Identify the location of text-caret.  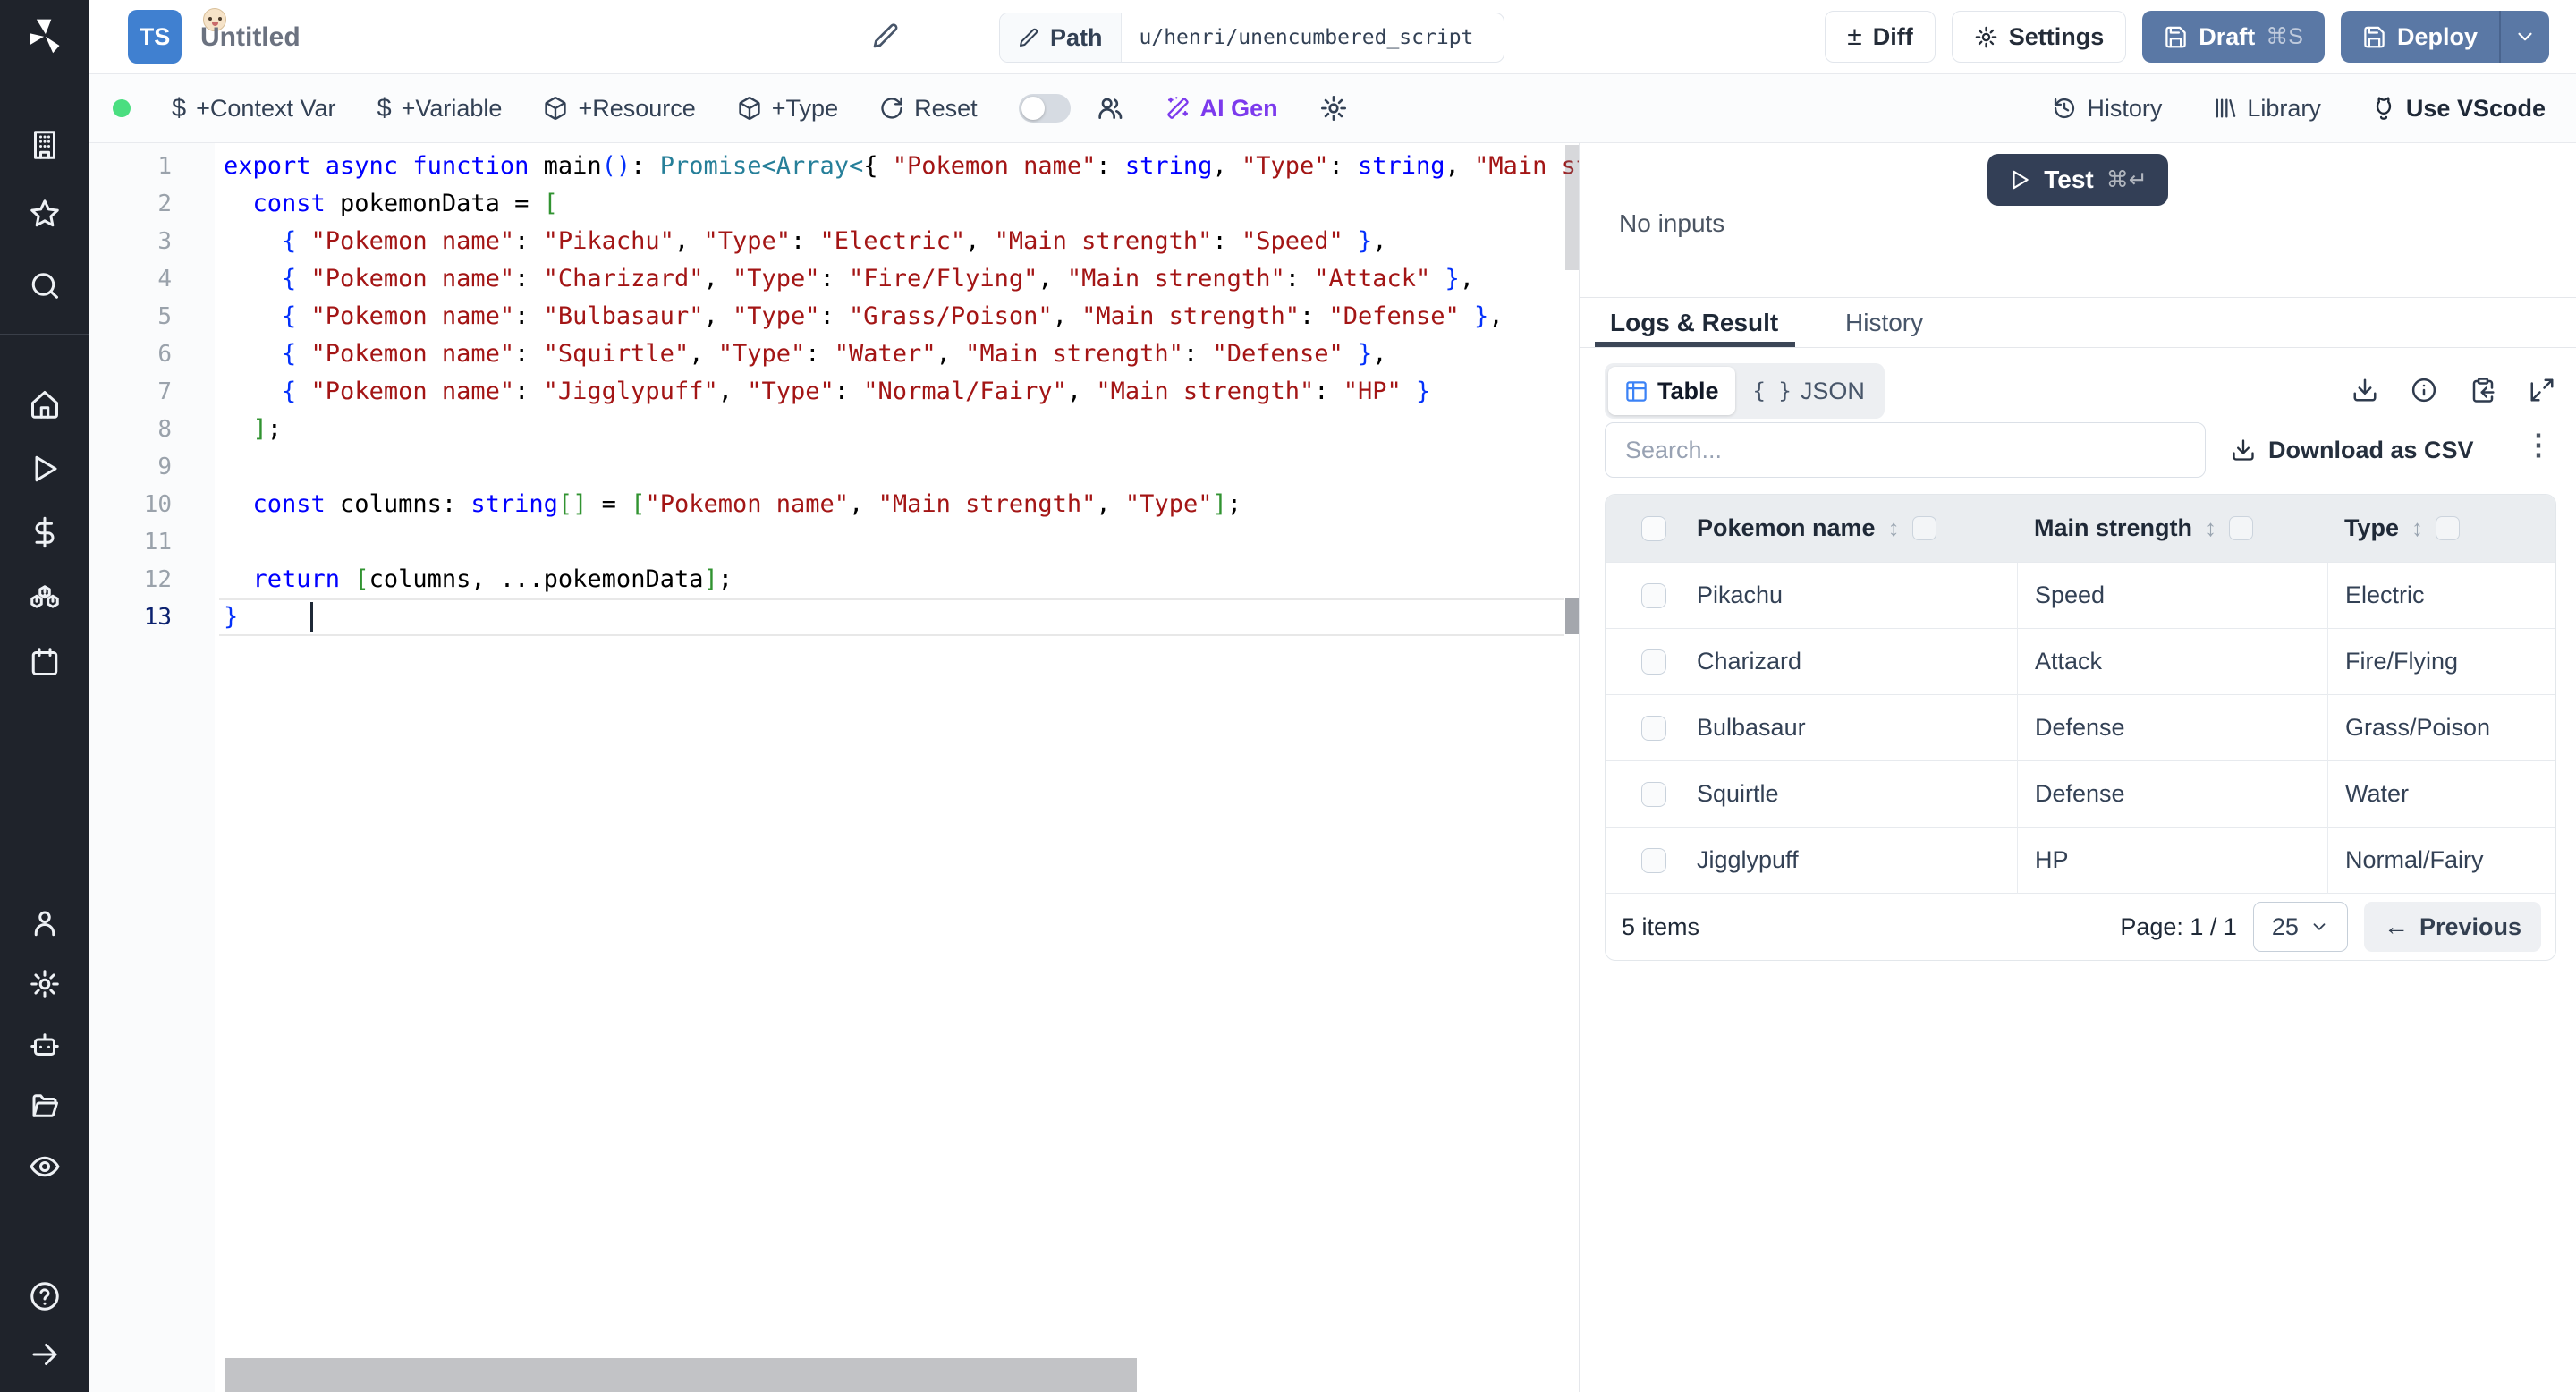
(311, 617).